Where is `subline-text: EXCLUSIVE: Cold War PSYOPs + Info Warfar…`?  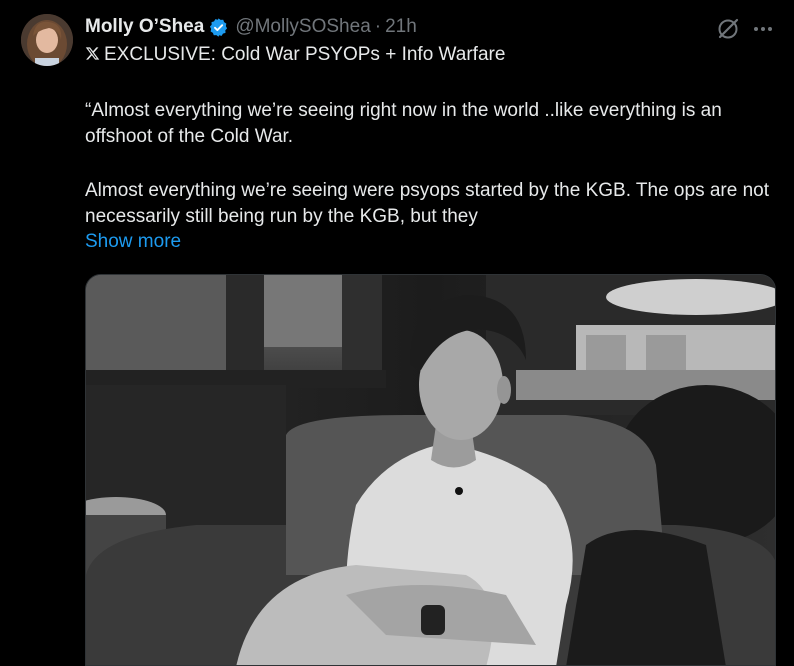
subline-text: EXCLUSIVE: Cold War PSYOPs + Info Warfar… is located at coordinates (305, 54).